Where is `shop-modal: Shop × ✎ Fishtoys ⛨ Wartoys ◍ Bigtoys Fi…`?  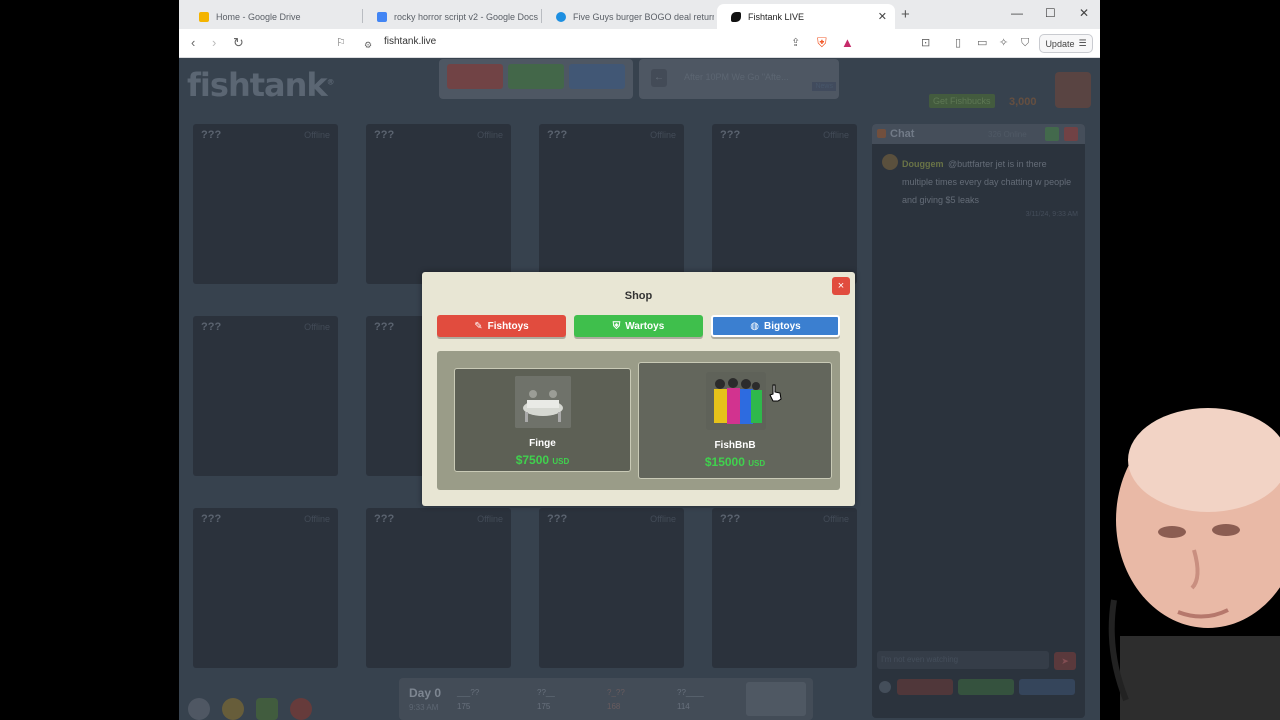
shop-modal: Shop × ✎ Fishtoys ⛨ Wartoys ◍ Bigtoys Fi… is located at coordinates (638, 389).